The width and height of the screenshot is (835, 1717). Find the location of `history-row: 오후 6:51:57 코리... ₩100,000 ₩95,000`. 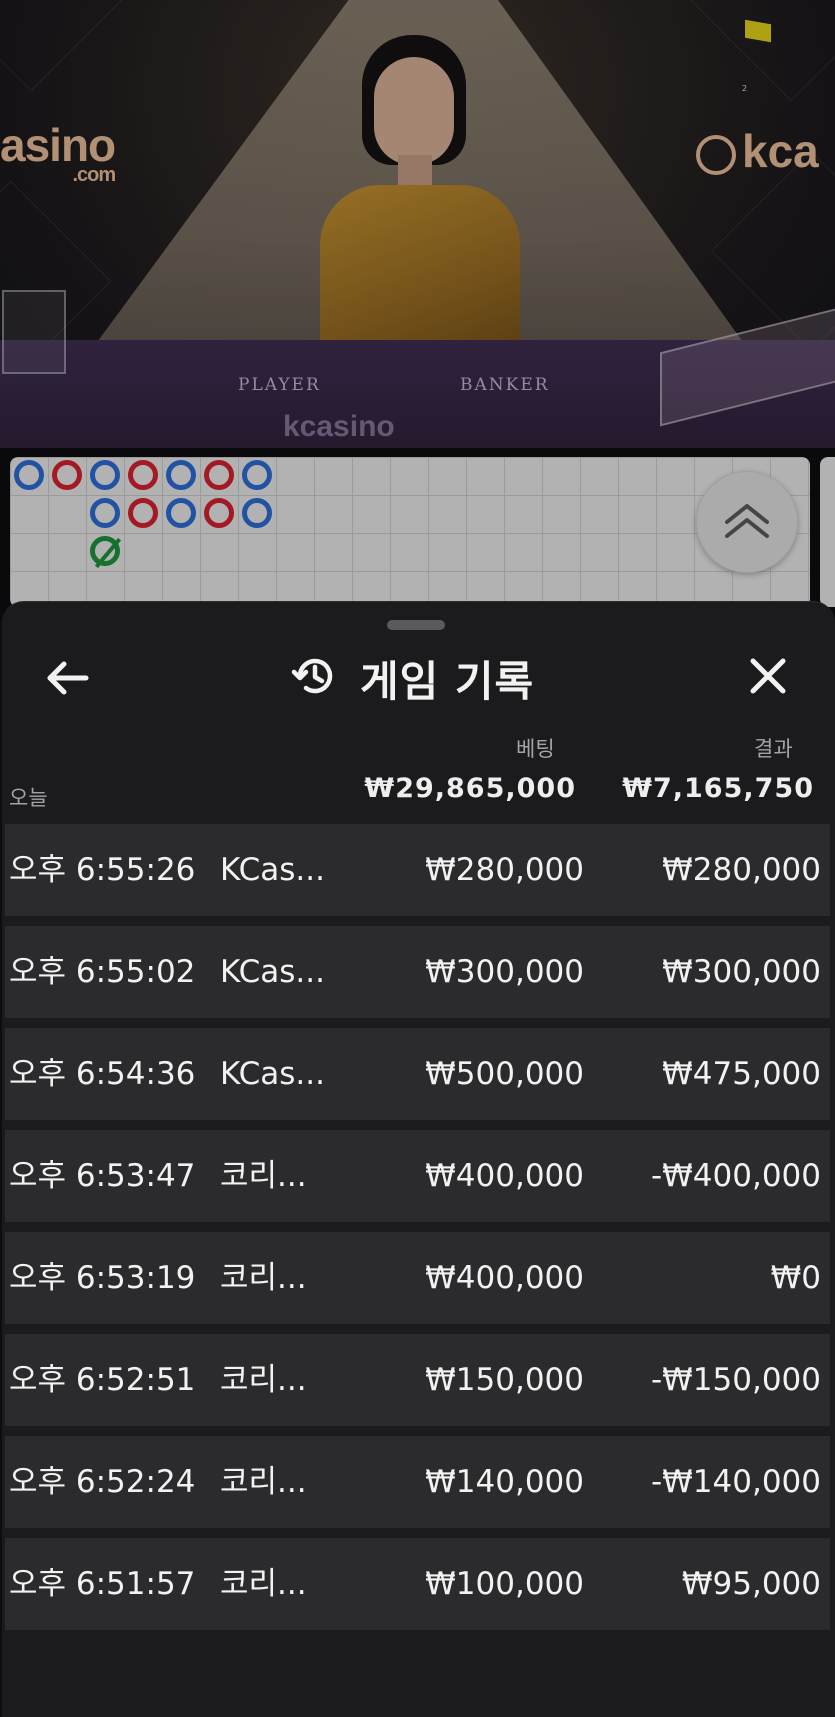

history-row: 오후 6:51:57 코리... ₩100,000 ₩95,000 is located at coordinates (417, 1584).